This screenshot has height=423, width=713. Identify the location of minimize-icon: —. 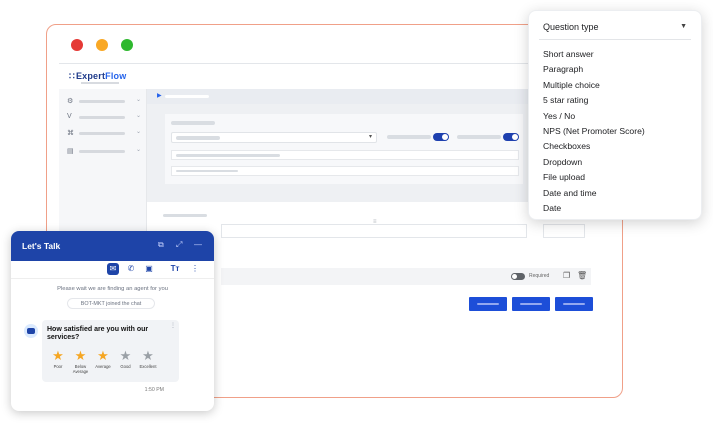
(198, 244).